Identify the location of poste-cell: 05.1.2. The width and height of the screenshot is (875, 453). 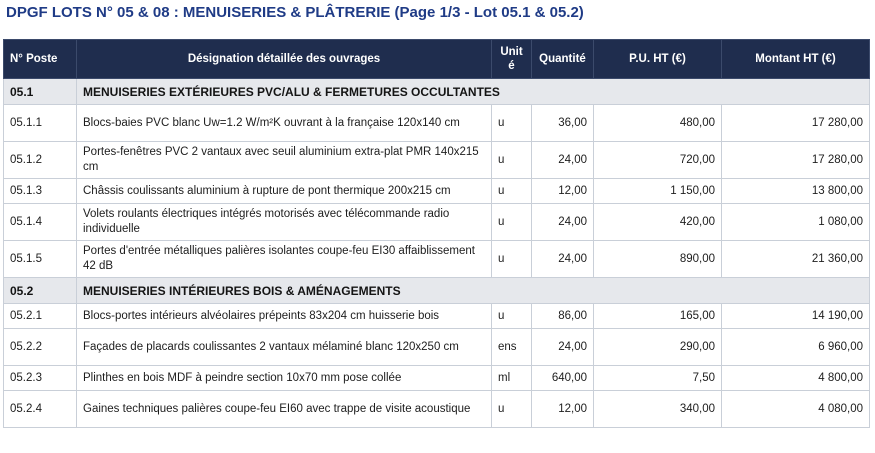
(40, 160).